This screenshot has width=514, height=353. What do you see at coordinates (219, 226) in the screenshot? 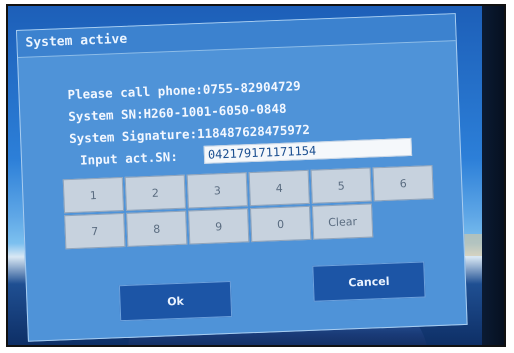
I see `key-9: 9` at bounding box center [219, 226].